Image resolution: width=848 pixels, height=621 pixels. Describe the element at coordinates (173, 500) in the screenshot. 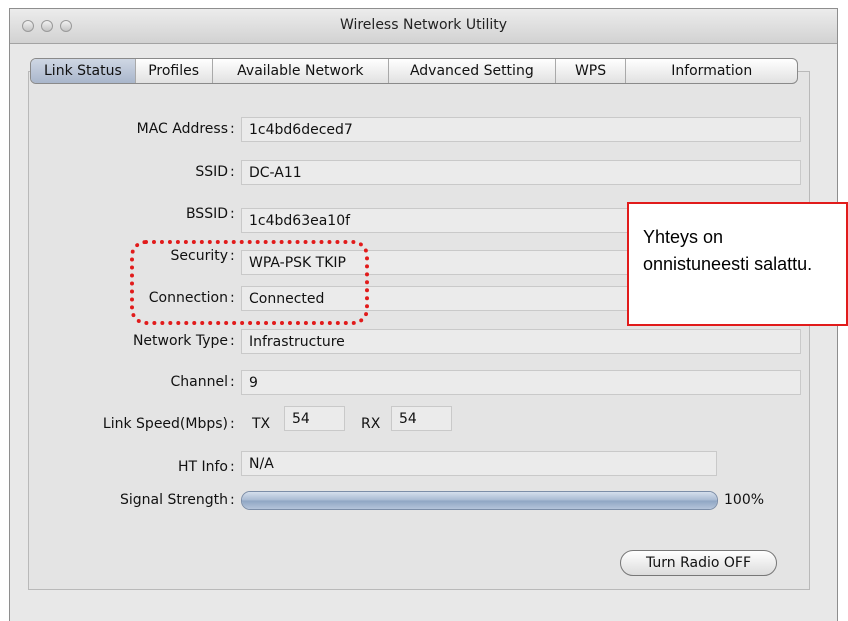

I see `signal-strength-label: Signal Strength` at that location.